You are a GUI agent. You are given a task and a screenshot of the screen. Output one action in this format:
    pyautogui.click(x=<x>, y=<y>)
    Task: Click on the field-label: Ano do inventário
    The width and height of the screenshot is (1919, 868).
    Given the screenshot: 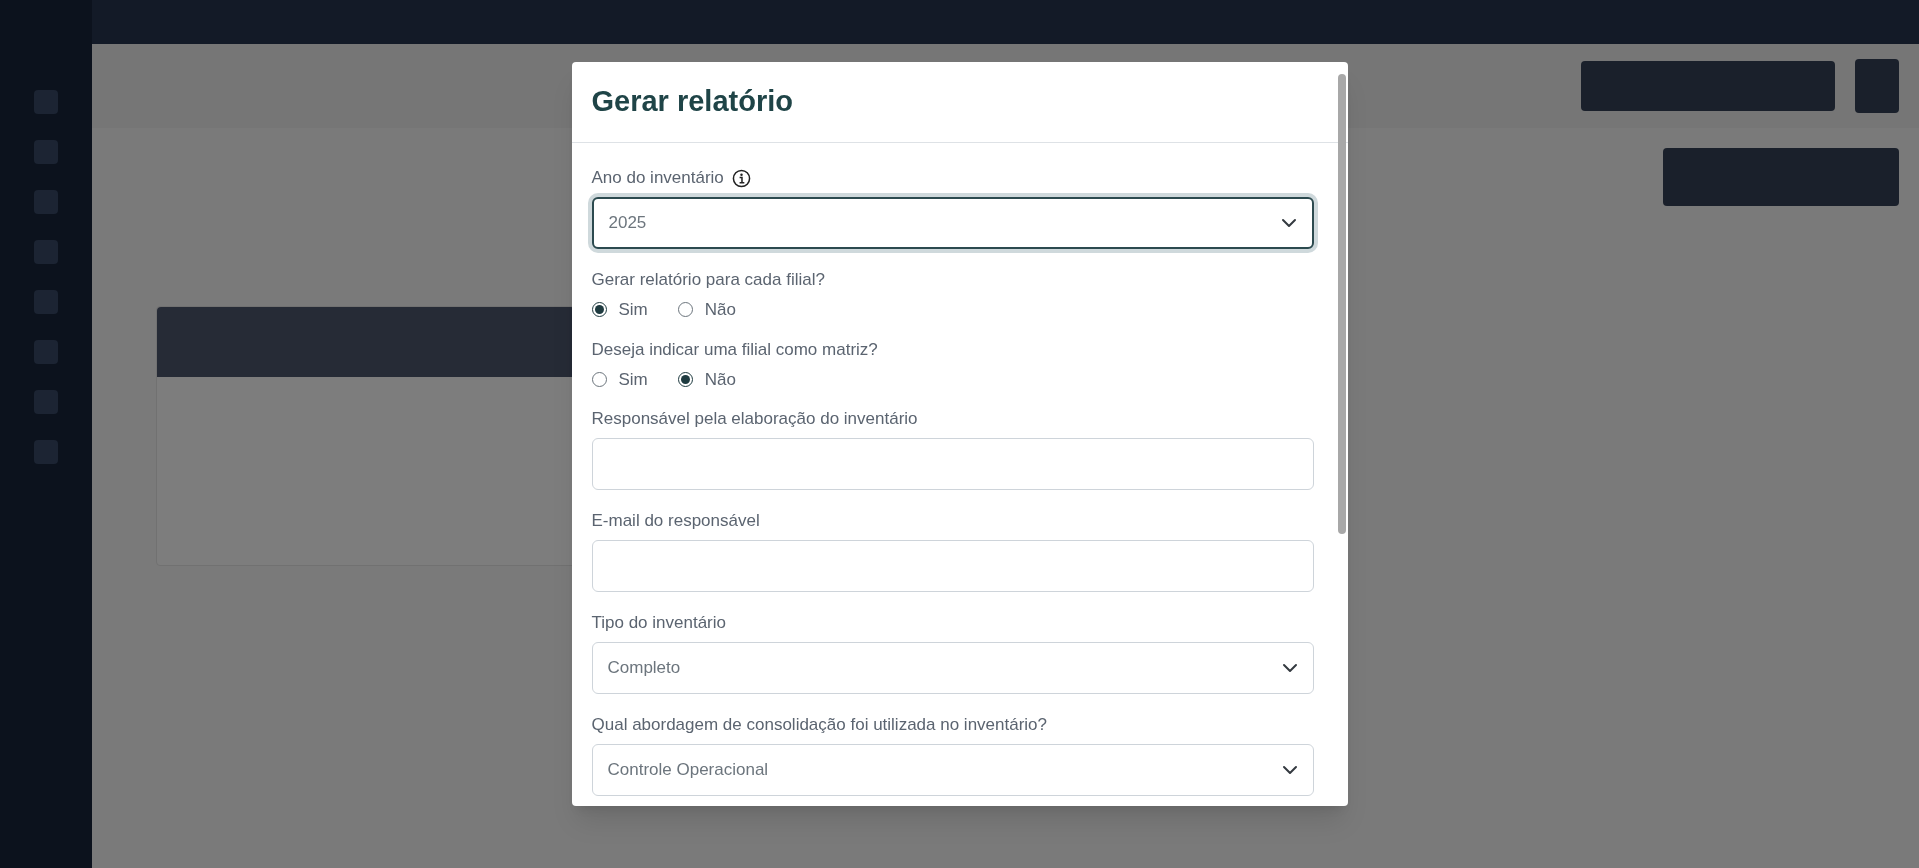 What is the action you would take?
    pyautogui.click(x=657, y=178)
    